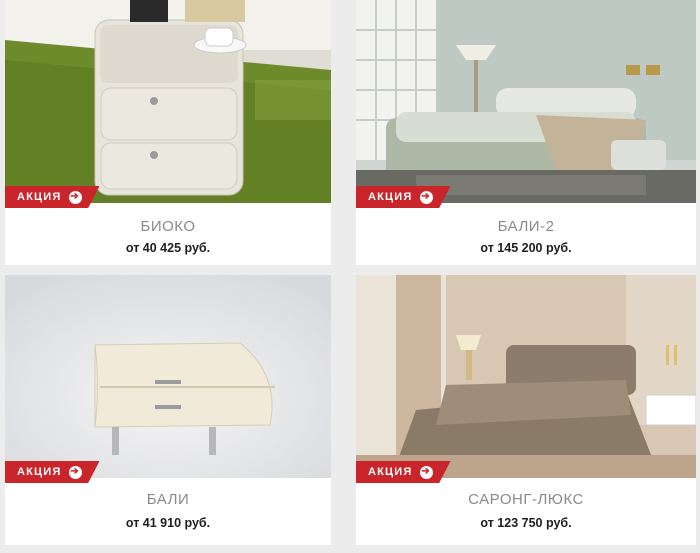  I want to click on product-price: от 40 425 руб., so click(168, 248).